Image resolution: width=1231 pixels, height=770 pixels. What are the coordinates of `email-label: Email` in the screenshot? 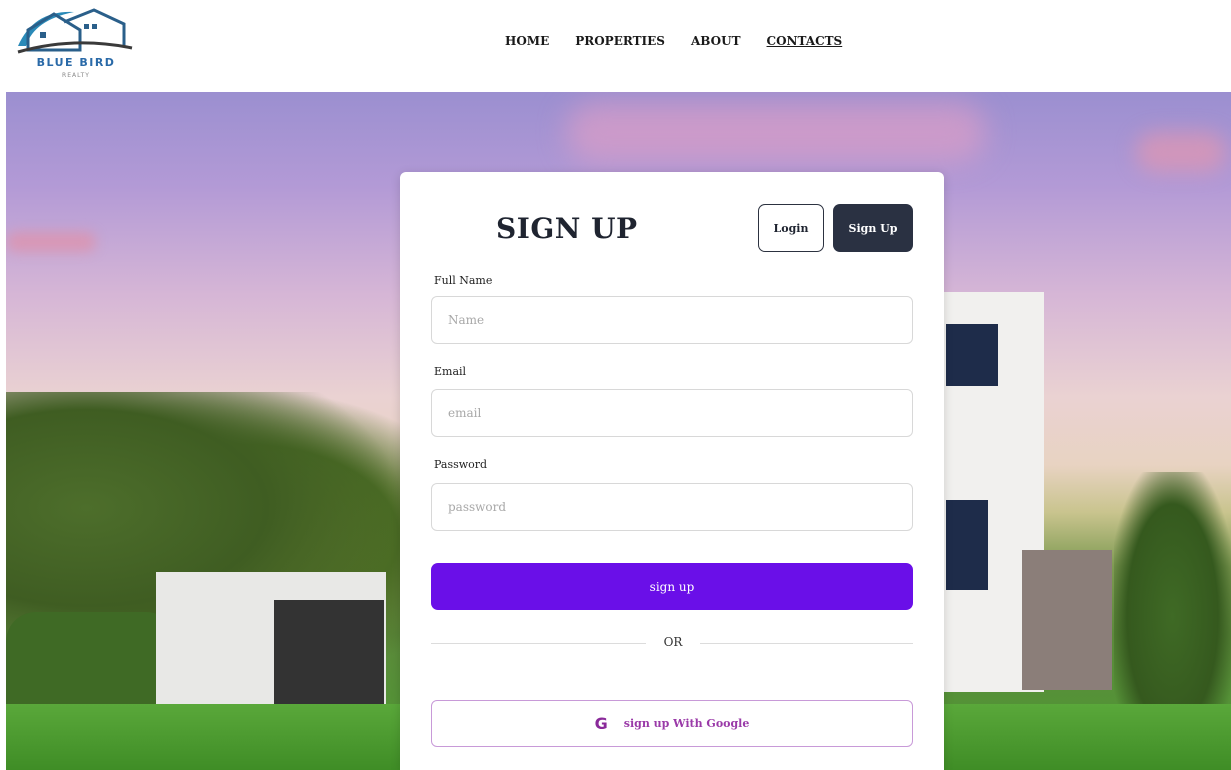 It's located at (450, 371).